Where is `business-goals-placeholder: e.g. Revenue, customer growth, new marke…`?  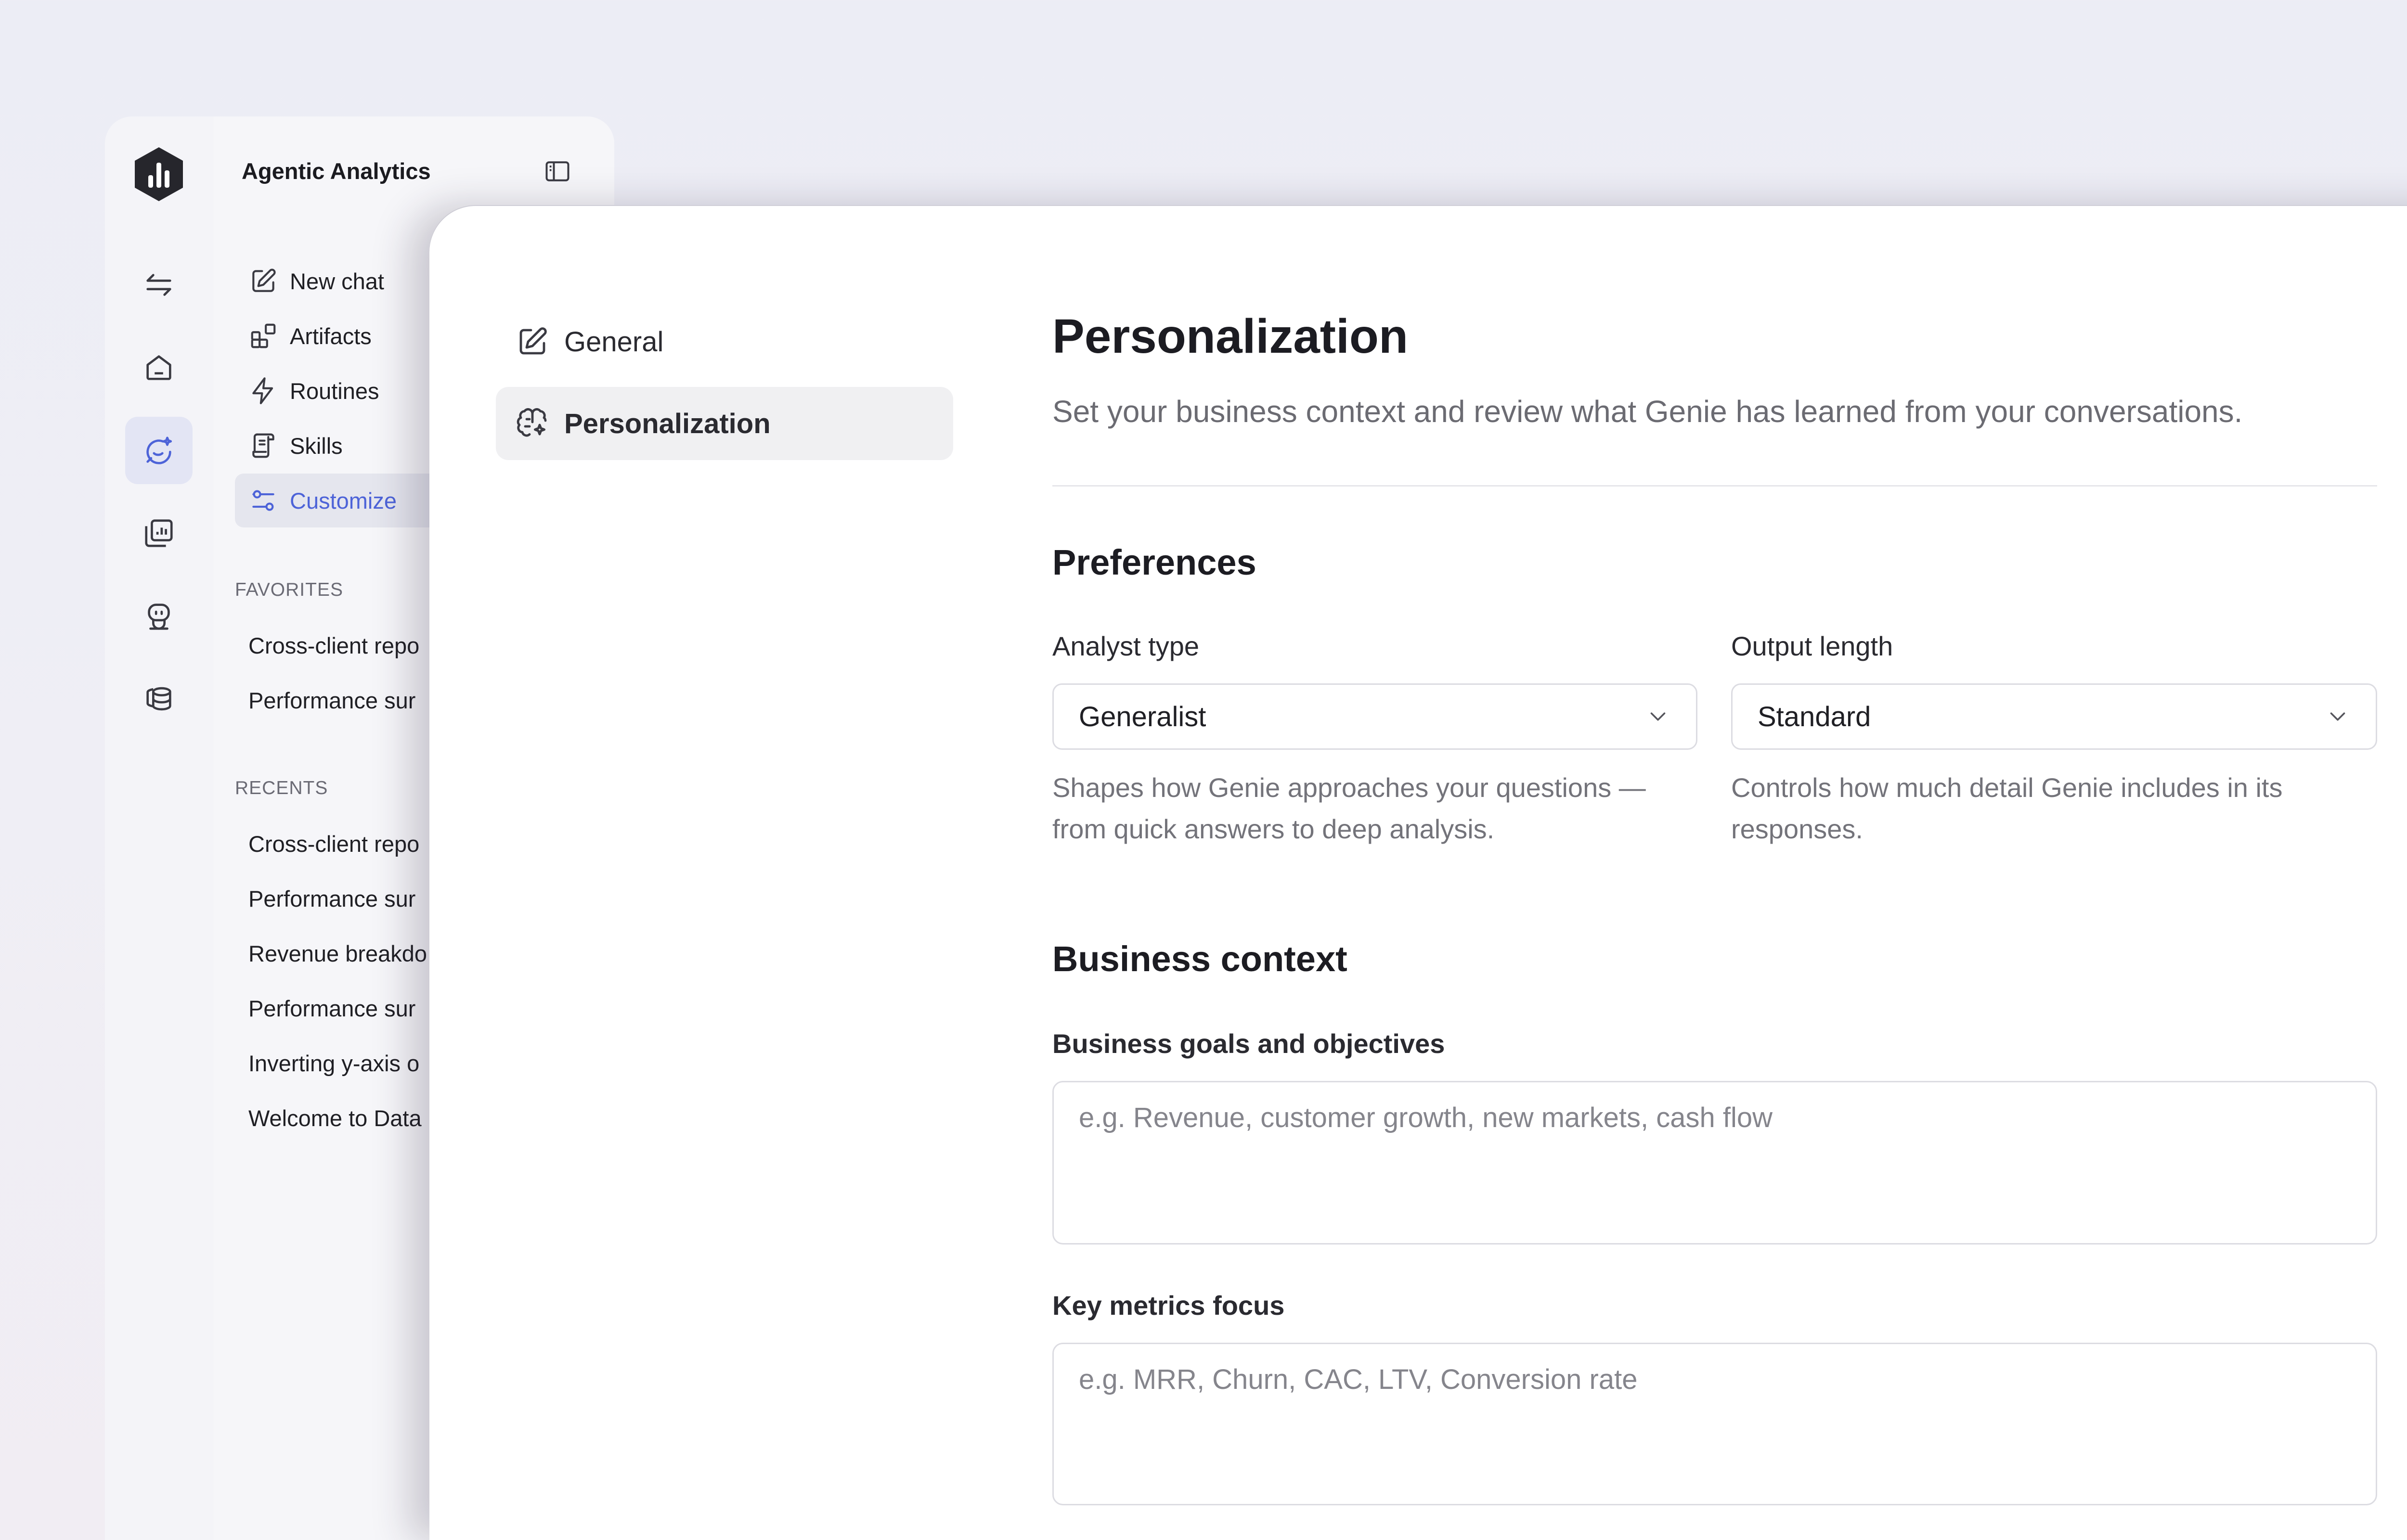 business-goals-placeholder: e.g. Revenue, customer growth, new marke… is located at coordinates (1426, 1117).